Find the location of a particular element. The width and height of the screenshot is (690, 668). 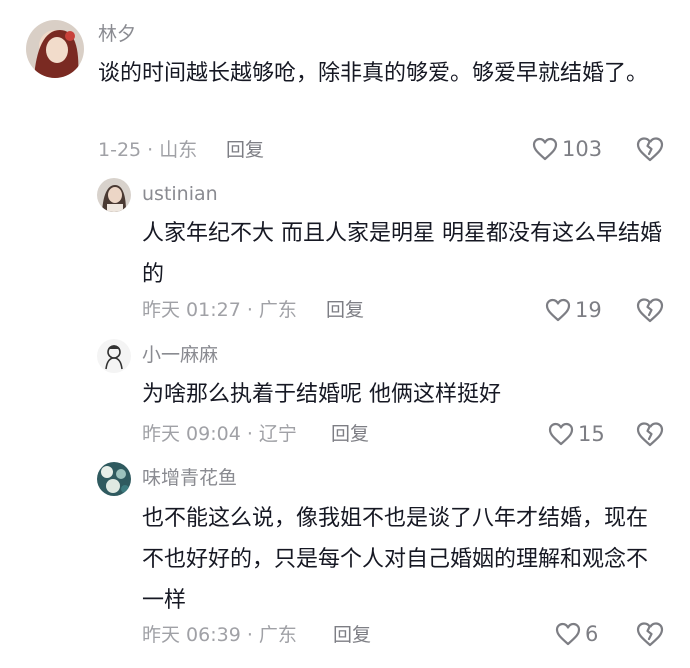

avatar-sketch-icon is located at coordinates (114, 356).